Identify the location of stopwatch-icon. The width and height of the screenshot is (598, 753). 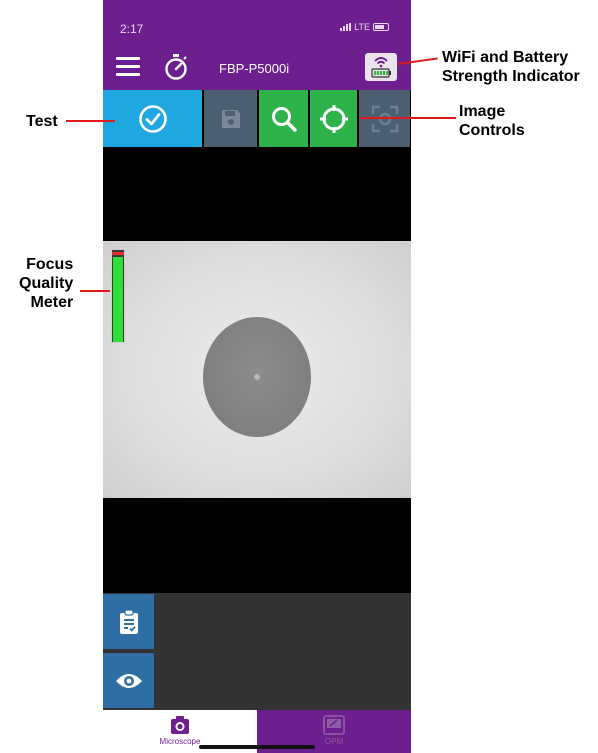
(176, 67).